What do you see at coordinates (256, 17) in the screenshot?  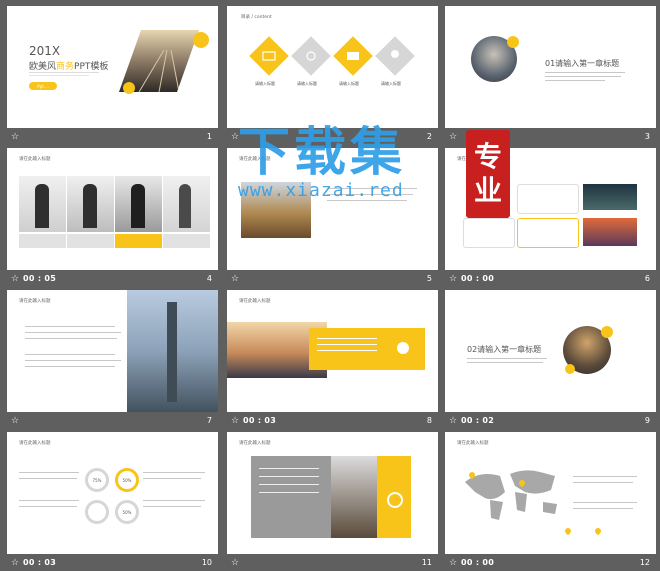 I see `slide-header: 目录 / content` at bounding box center [256, 17].